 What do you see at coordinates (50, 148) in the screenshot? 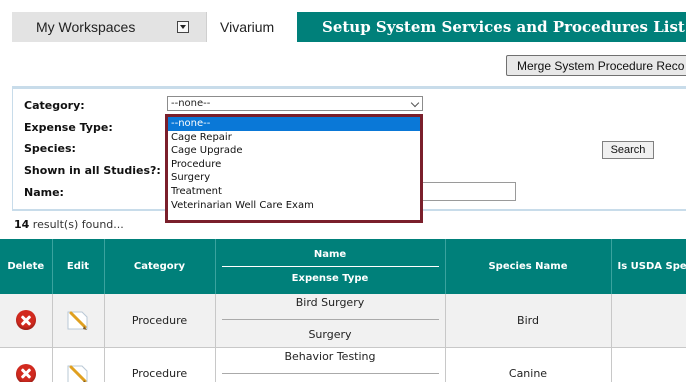
I see `species-label: Species:` at bounding box center [50, 148].